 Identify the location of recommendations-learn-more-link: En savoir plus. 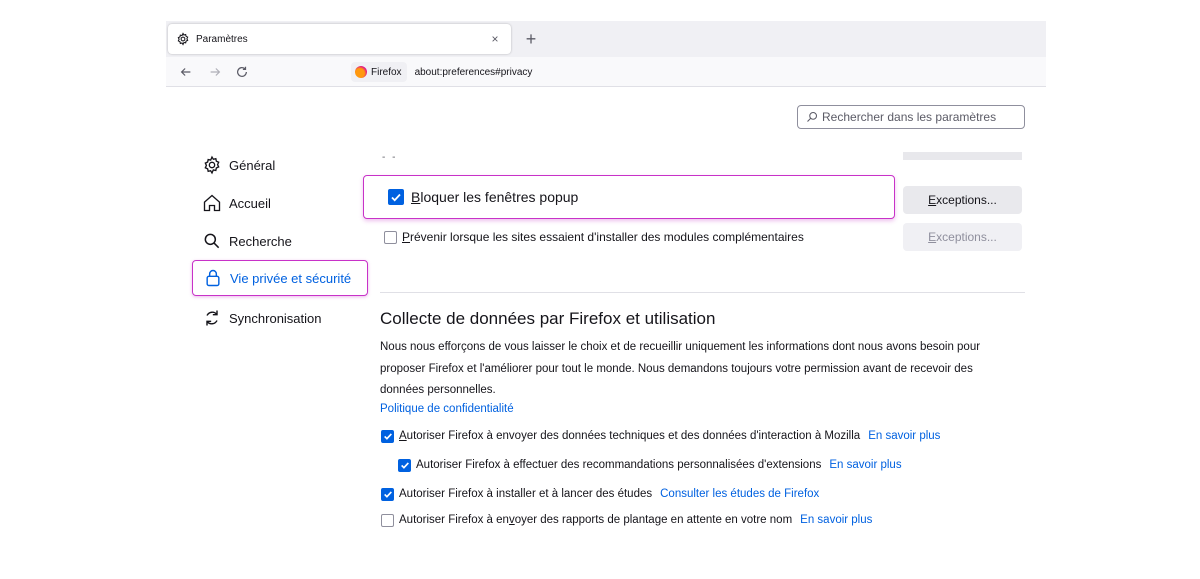
(865, 465).